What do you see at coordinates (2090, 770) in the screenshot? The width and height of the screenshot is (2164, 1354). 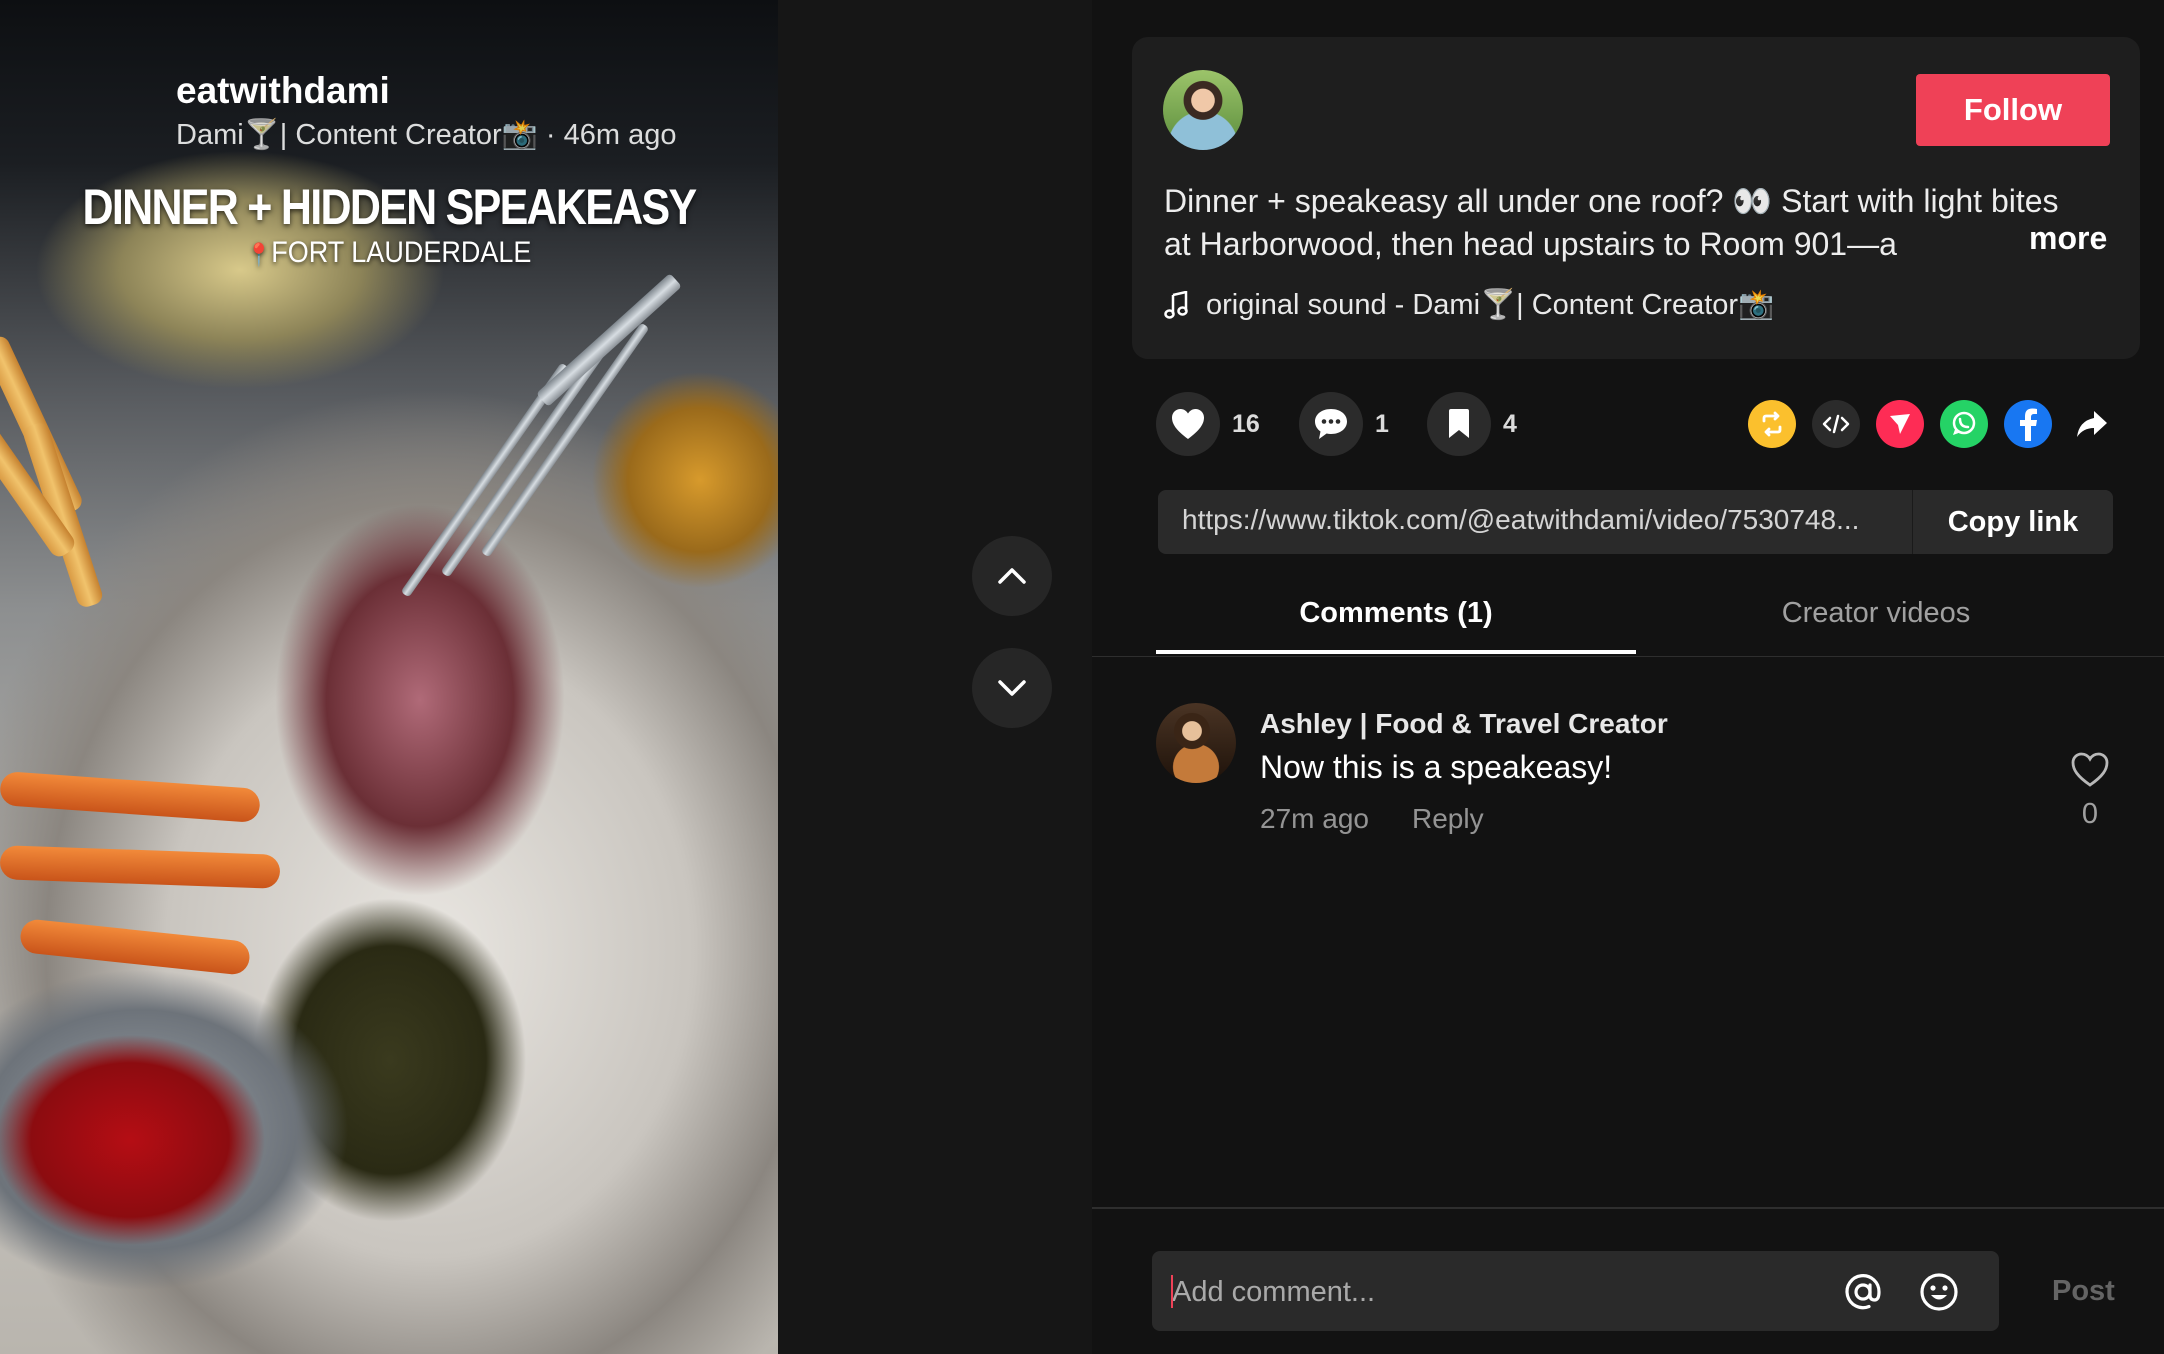 I see `comment-heart-icon` at bounding box center [2090, 770].